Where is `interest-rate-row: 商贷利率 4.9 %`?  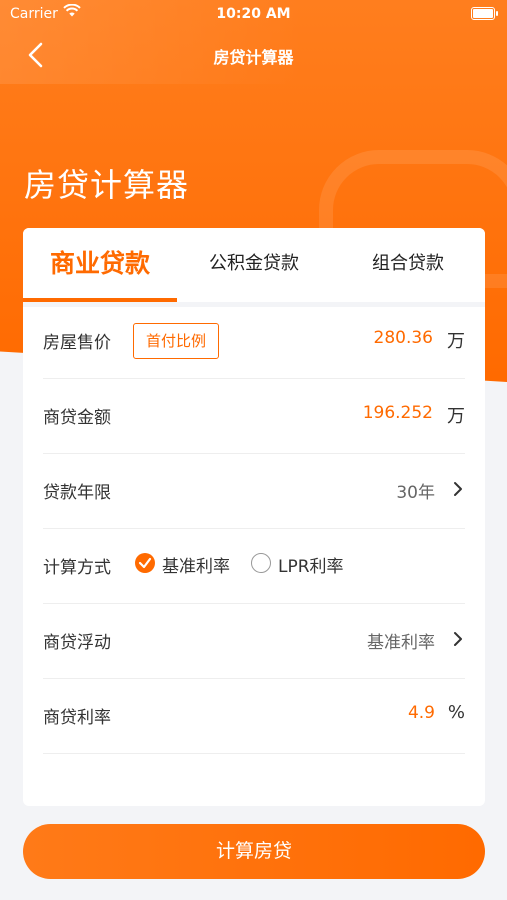 interest-rate-row: 商贷利率 4.9 % is located at coordinates (254, 716).